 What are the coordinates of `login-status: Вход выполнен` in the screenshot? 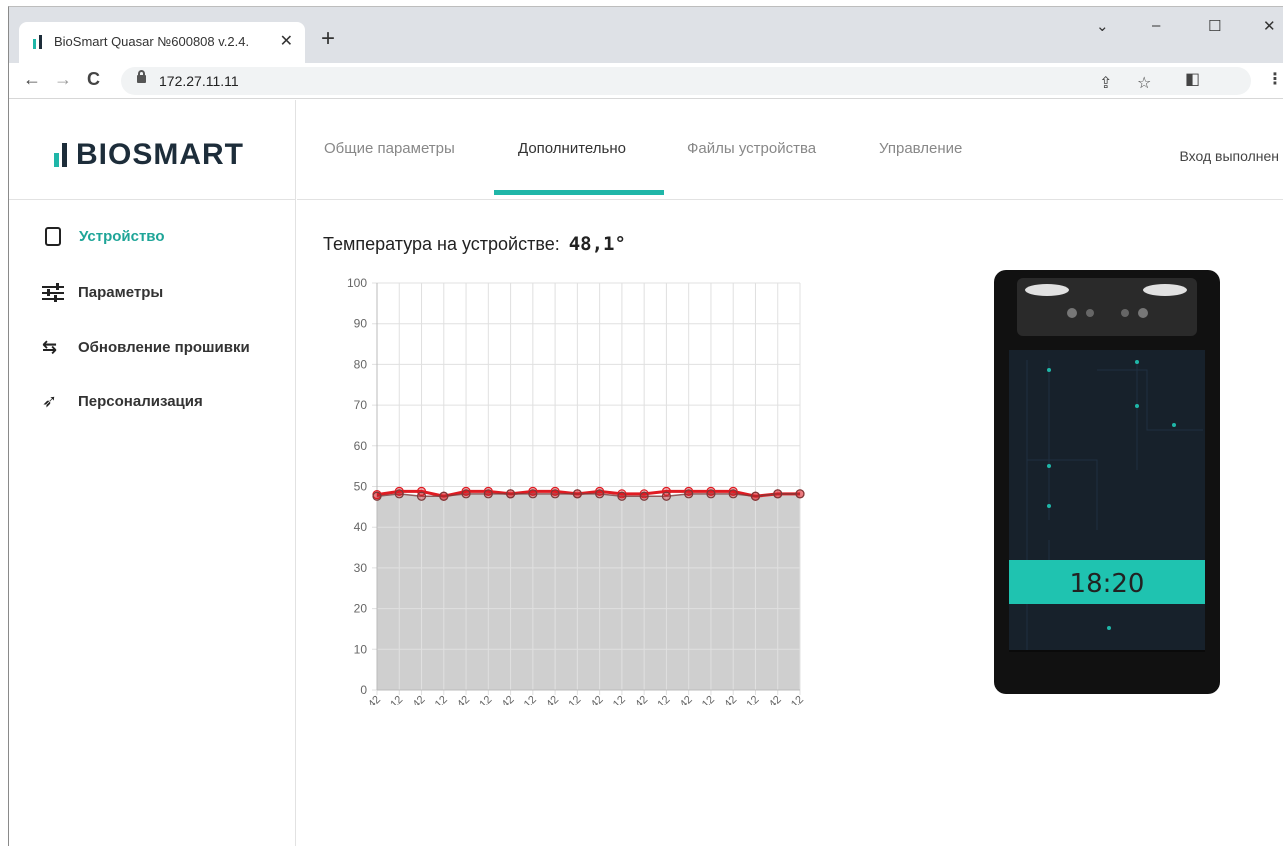 It's located at (1229, 156).